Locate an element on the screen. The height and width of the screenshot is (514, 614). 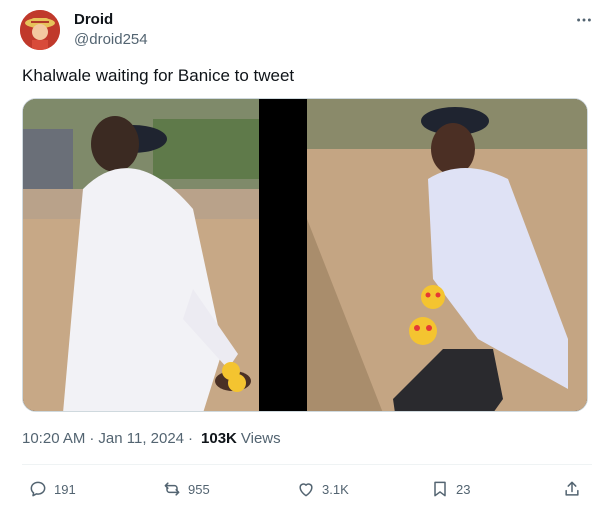
tweet-meta: 10:20 AM · Jan 11, 2024 · 103K Views is located at coordinates (151, 438).